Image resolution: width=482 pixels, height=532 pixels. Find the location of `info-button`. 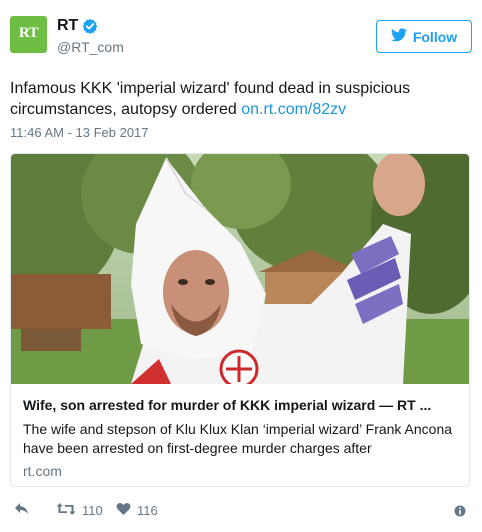

info-button is located at coordinates (460, 513).